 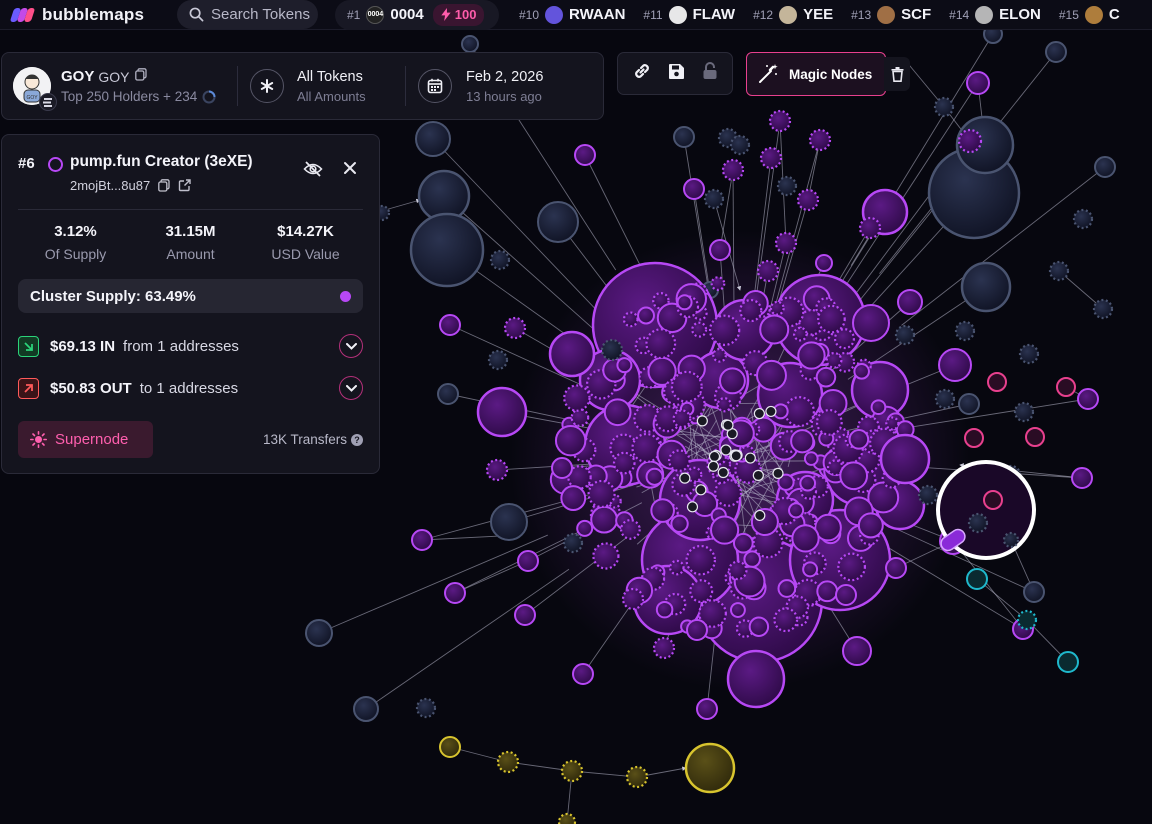 What do you see at coordinates (85, 15) in the screenshot?
I see `app-logo: bubblemaps` at bounding box center [85, 15].